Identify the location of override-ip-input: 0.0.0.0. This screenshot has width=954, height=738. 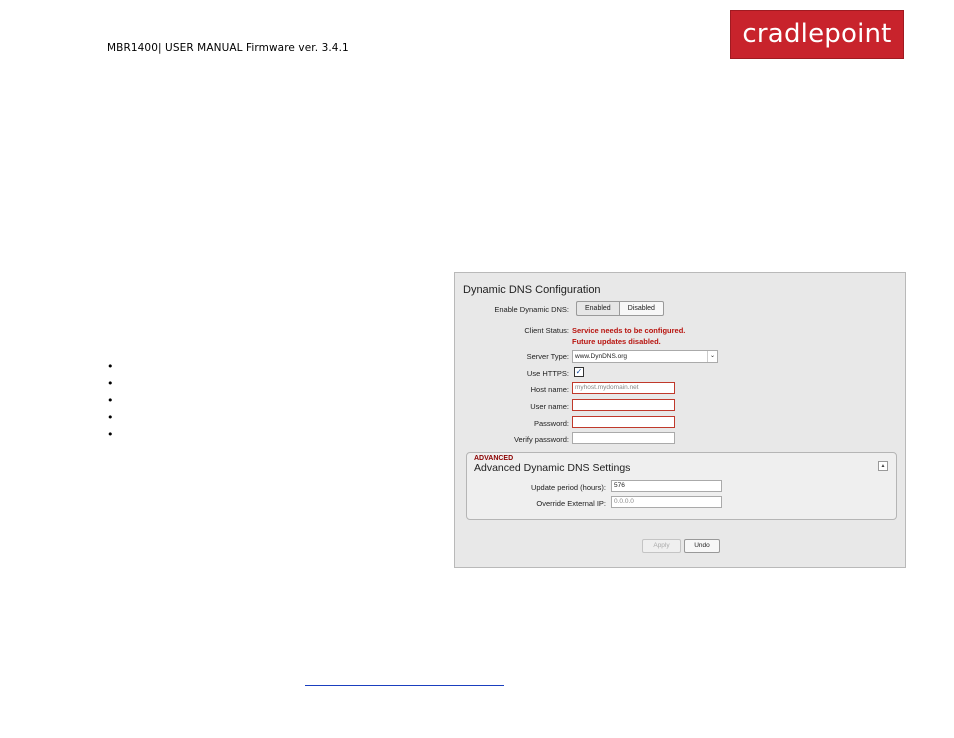
(666, 502).